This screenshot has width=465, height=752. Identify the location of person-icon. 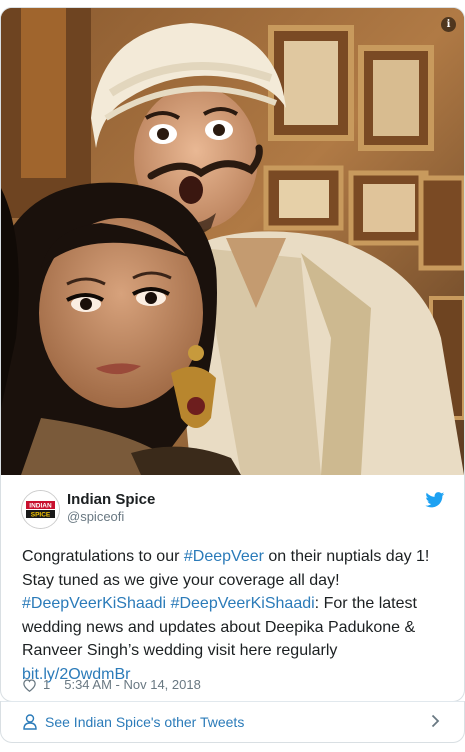
(30, 722).